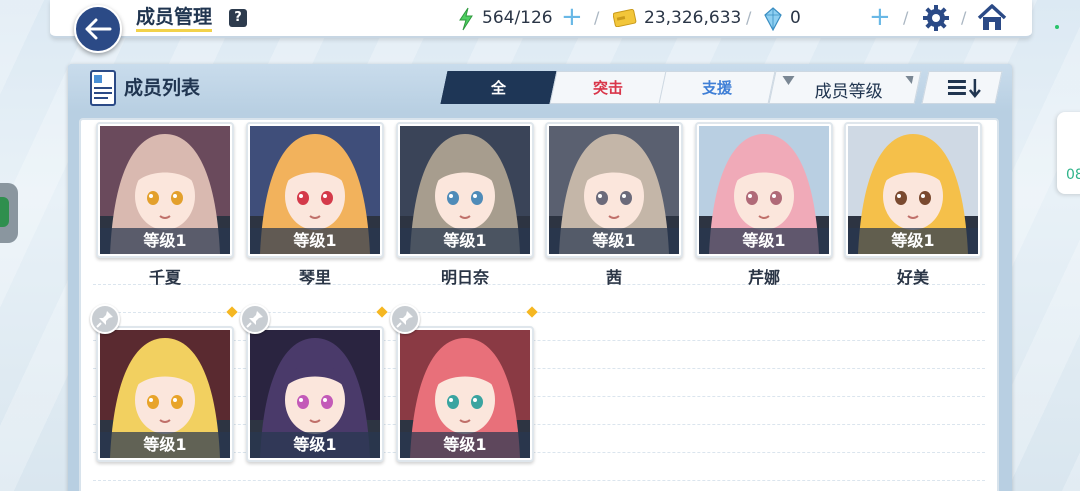 The image size is (1080, 491). What do you see at coordinates (880, 17) in the screenshot?
I see `pyroxene-add-button: +` at bounding box center [880, 17].